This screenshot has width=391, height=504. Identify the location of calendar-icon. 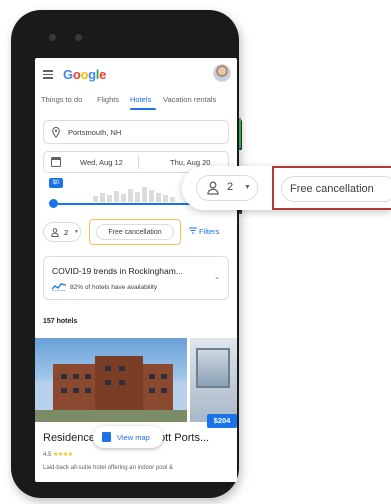
(56, 162).